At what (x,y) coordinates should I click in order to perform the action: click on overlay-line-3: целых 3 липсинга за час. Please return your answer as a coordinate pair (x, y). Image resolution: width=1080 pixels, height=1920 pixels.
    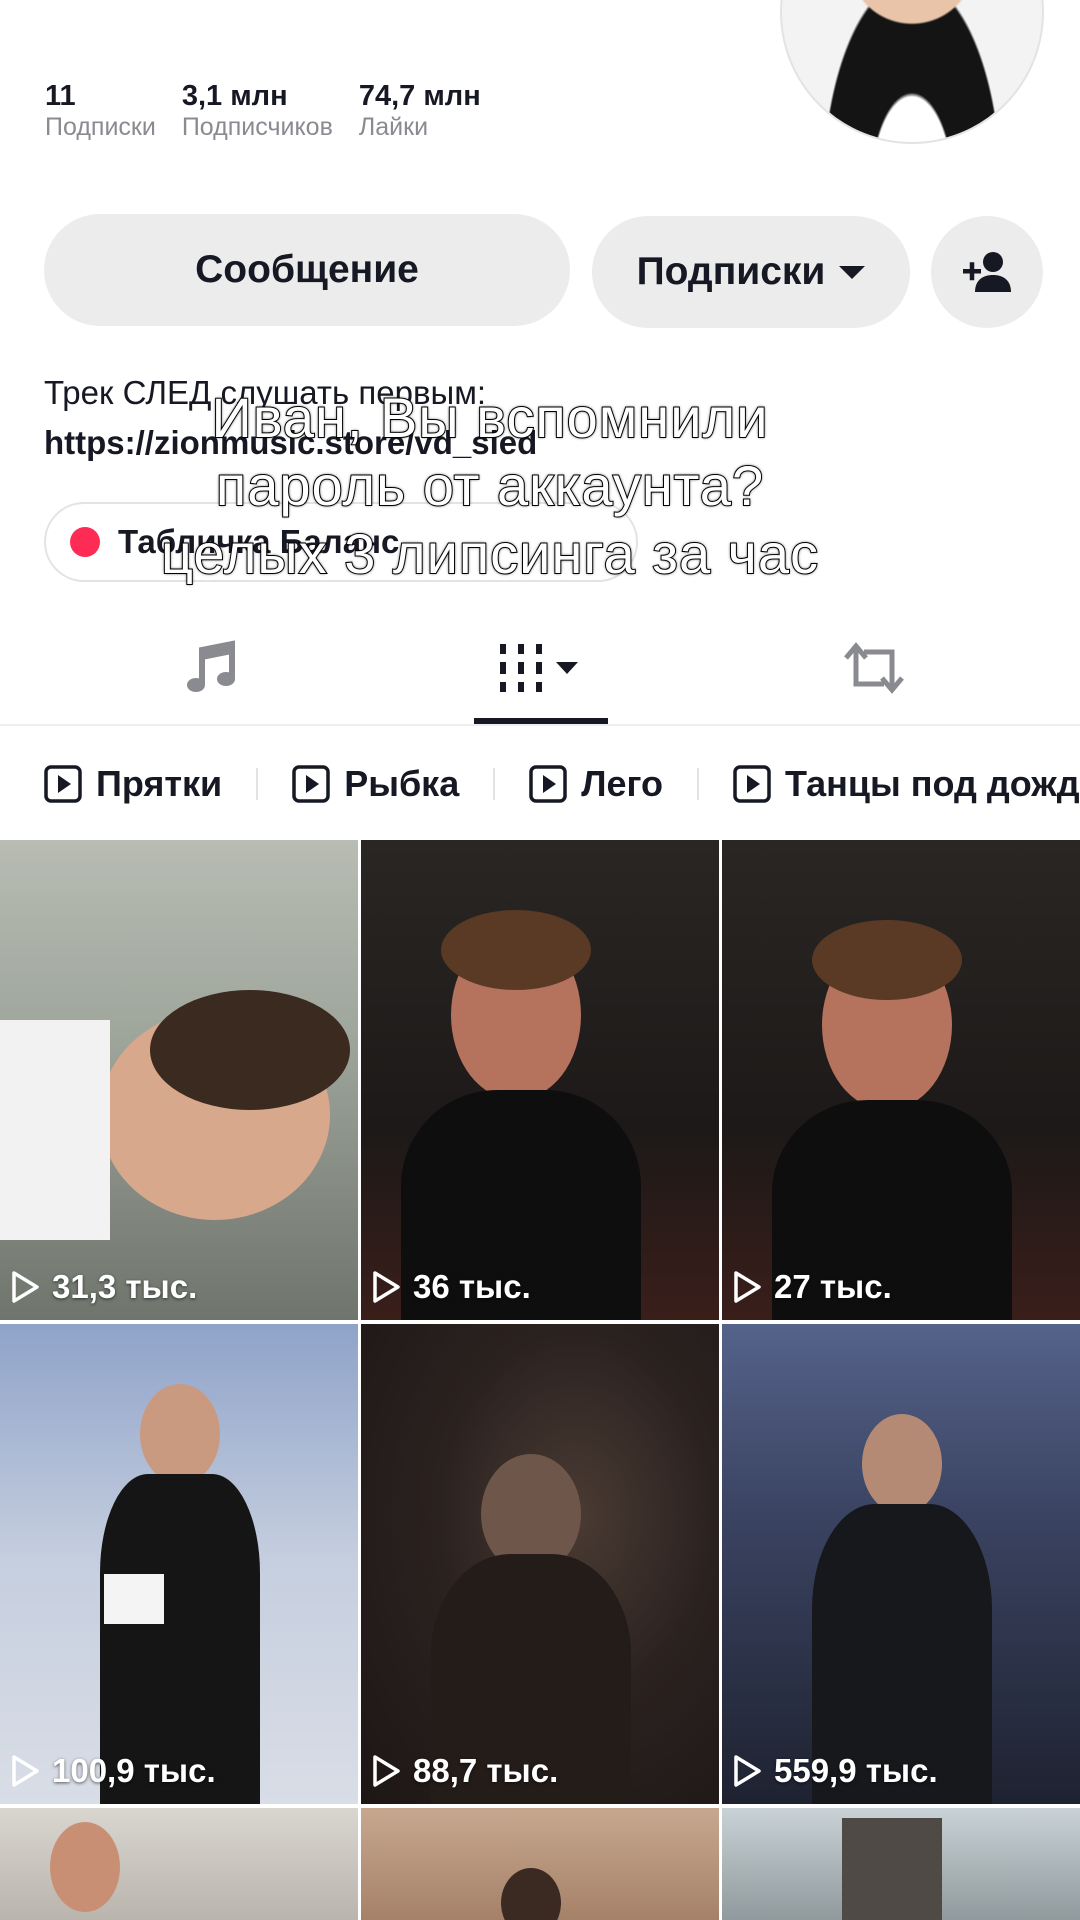
    Looking at the image, I should click on (489, 553).